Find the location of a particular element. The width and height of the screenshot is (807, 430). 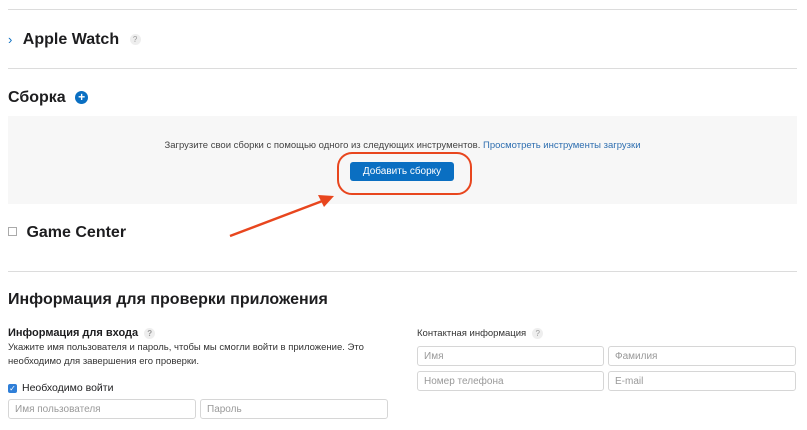

annotation-arrow is located at coordinates (277, 218).